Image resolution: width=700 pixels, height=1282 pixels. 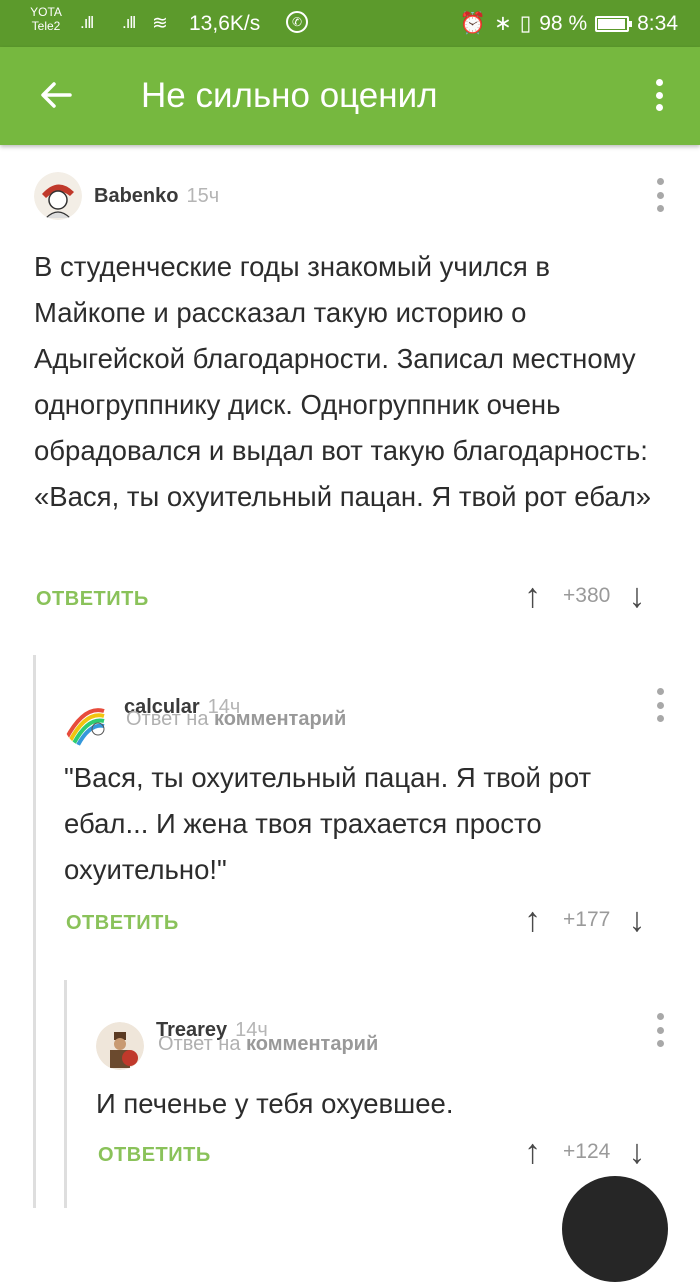 I want to click on carrier-label: YOTA Tele2, so click(x=46, y=19).